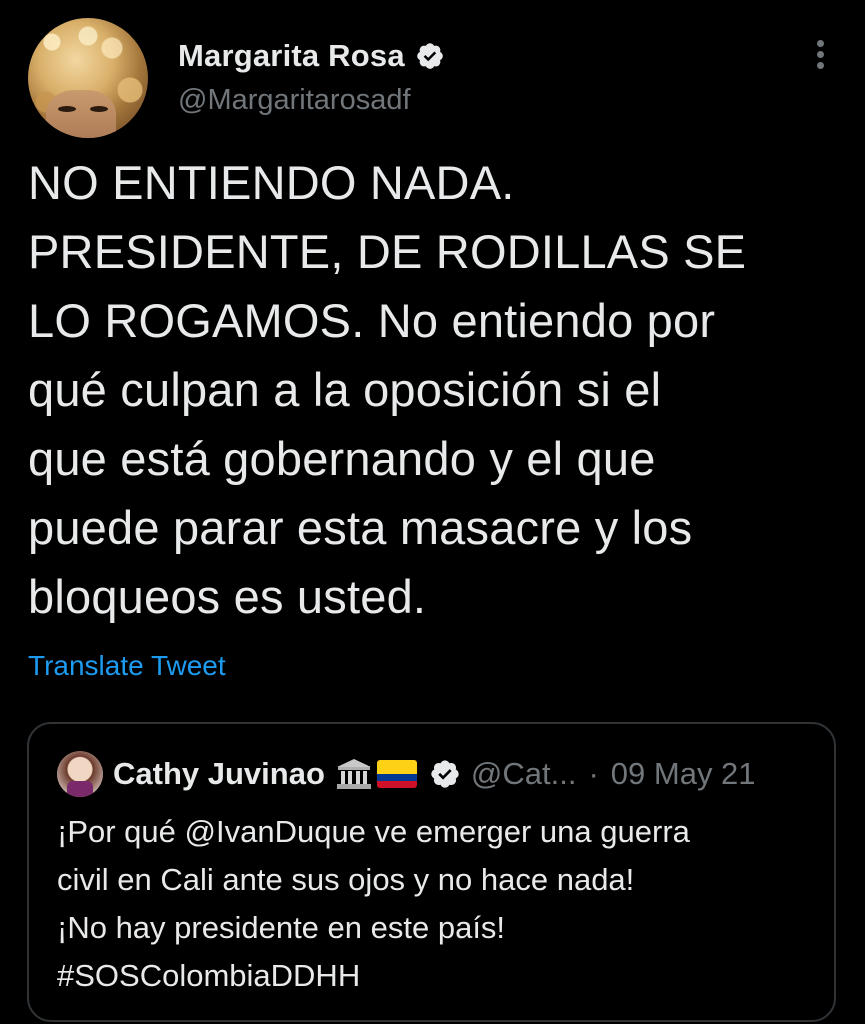 This screenshot has width=865, height=1024. I want to click on author-name-row: Margarita Rosa, so click(311, 56).